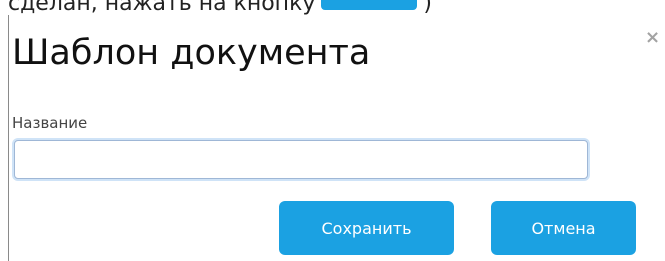 Image resolution: width=665 pixels, height=261 pixels. What do you see at coordinates (301, 159) in the screenshot?
I see `name-input` at bounding box center [301, 159].